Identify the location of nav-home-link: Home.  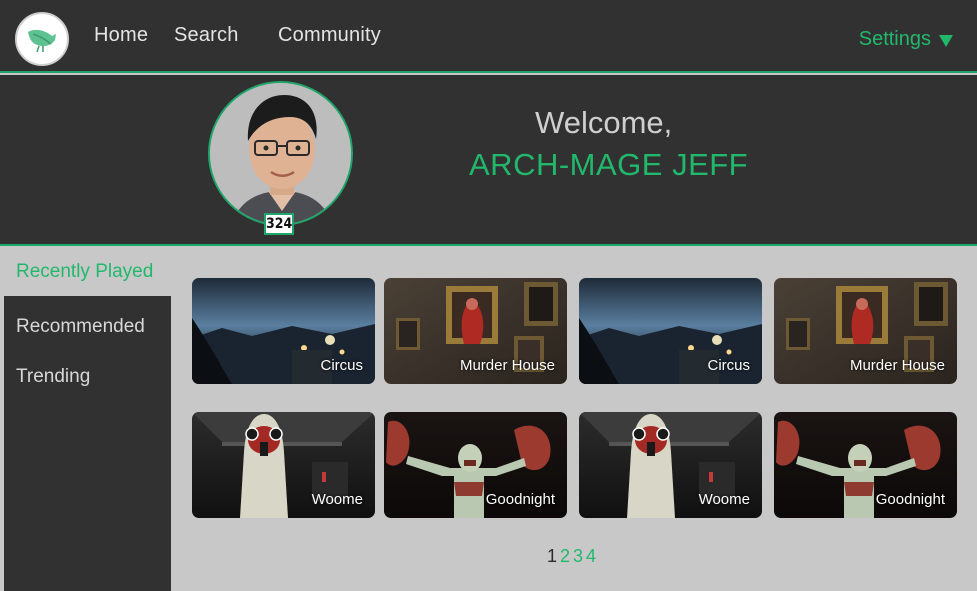
(121, 35).